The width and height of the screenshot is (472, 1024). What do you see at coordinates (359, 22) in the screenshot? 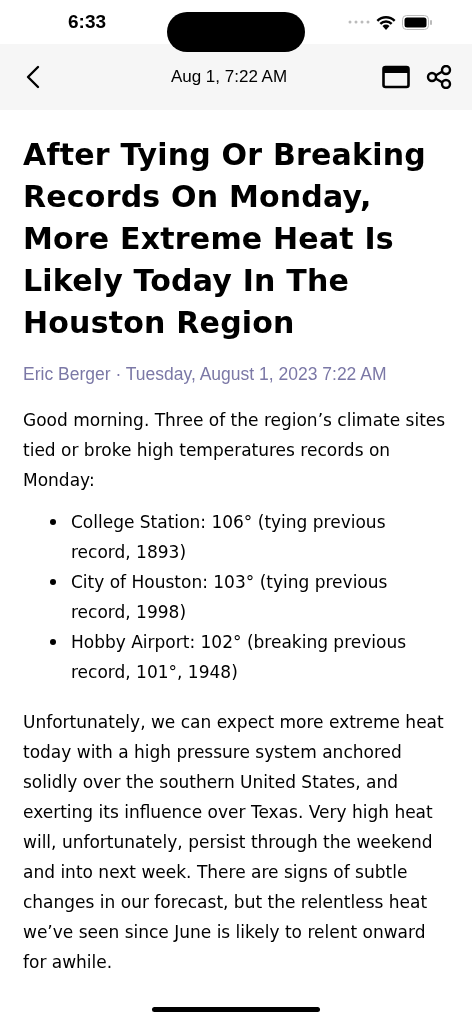
I see `signal-icon` at bounding box center [359, 22].